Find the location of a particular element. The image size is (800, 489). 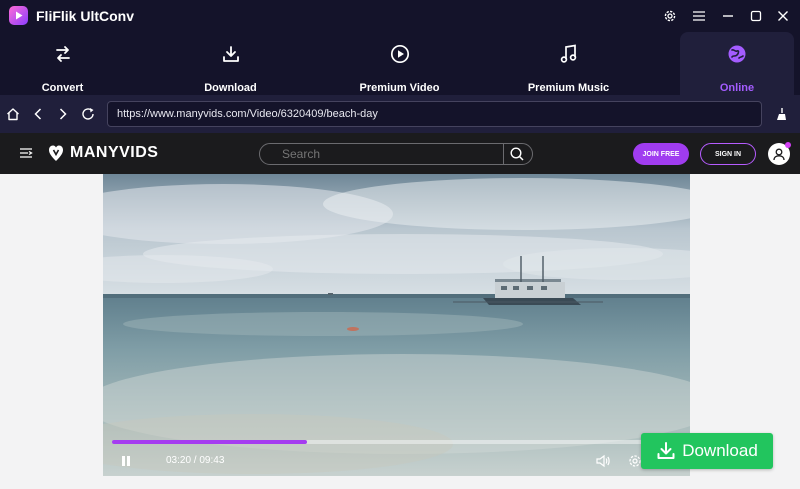

download-arrow-icon is located at coordinates (666, 450).